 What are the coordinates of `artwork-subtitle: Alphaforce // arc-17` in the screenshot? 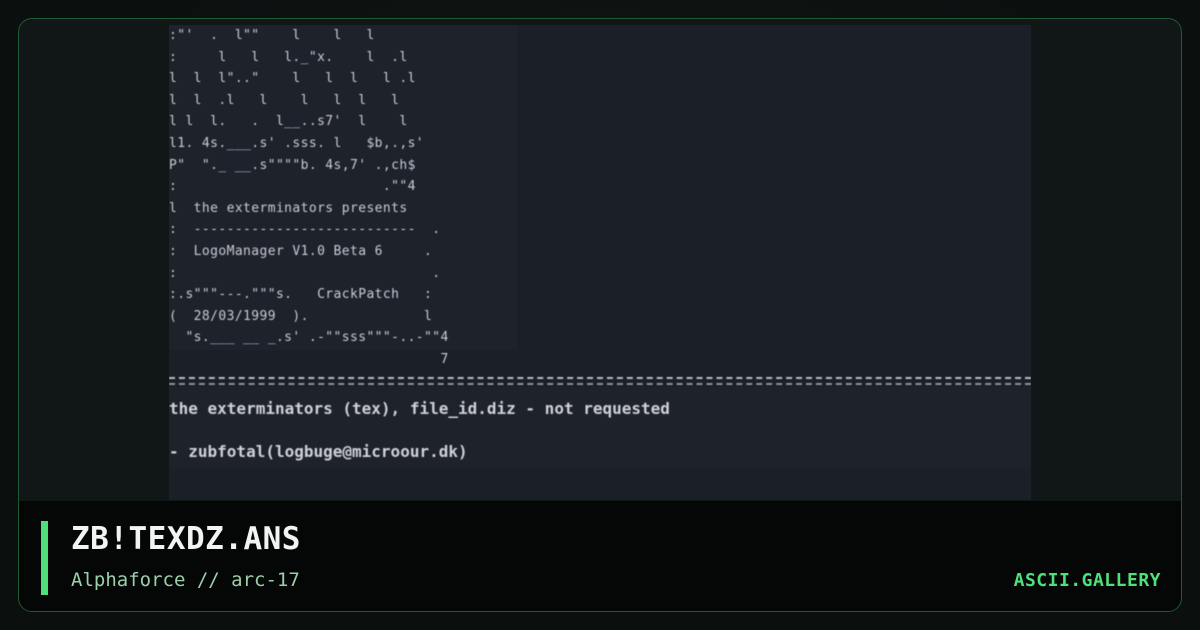 It's located at (185, 580).